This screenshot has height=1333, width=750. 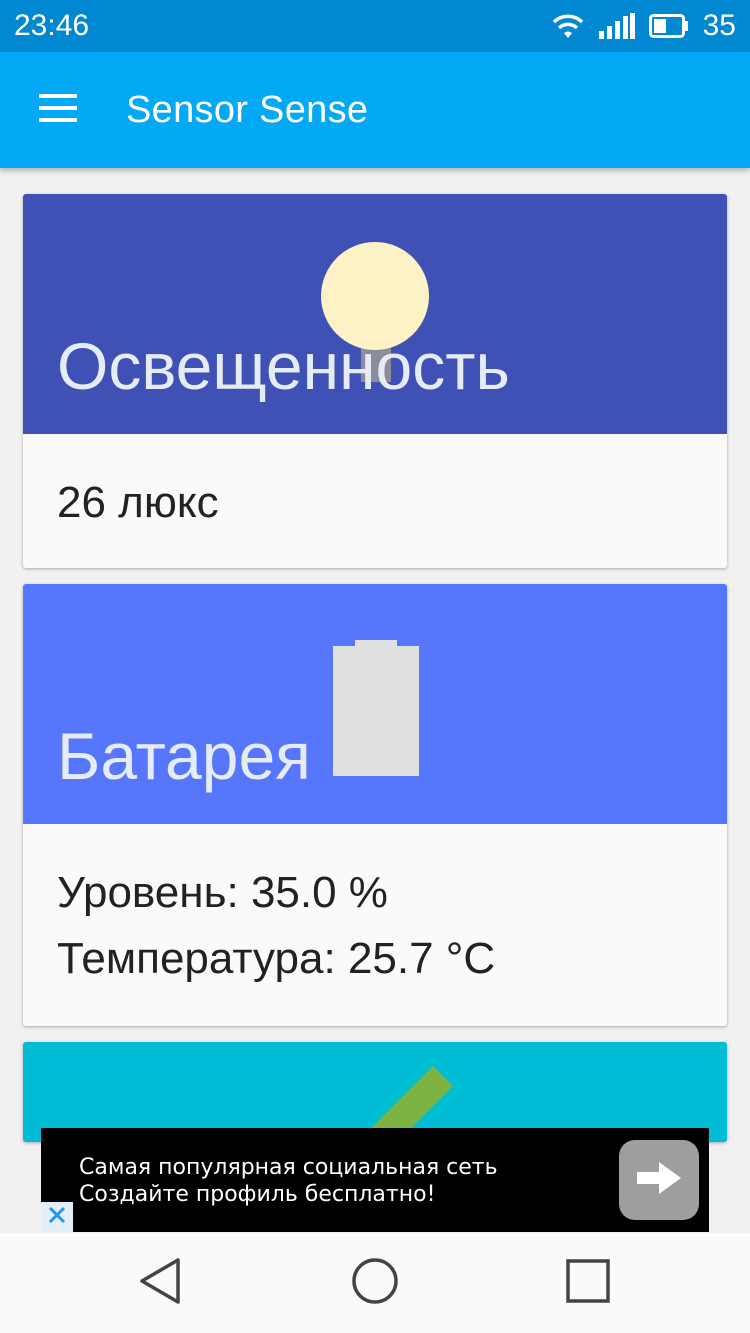 I want to click on card-body: 26 люкс, so click(x=375, y=485).